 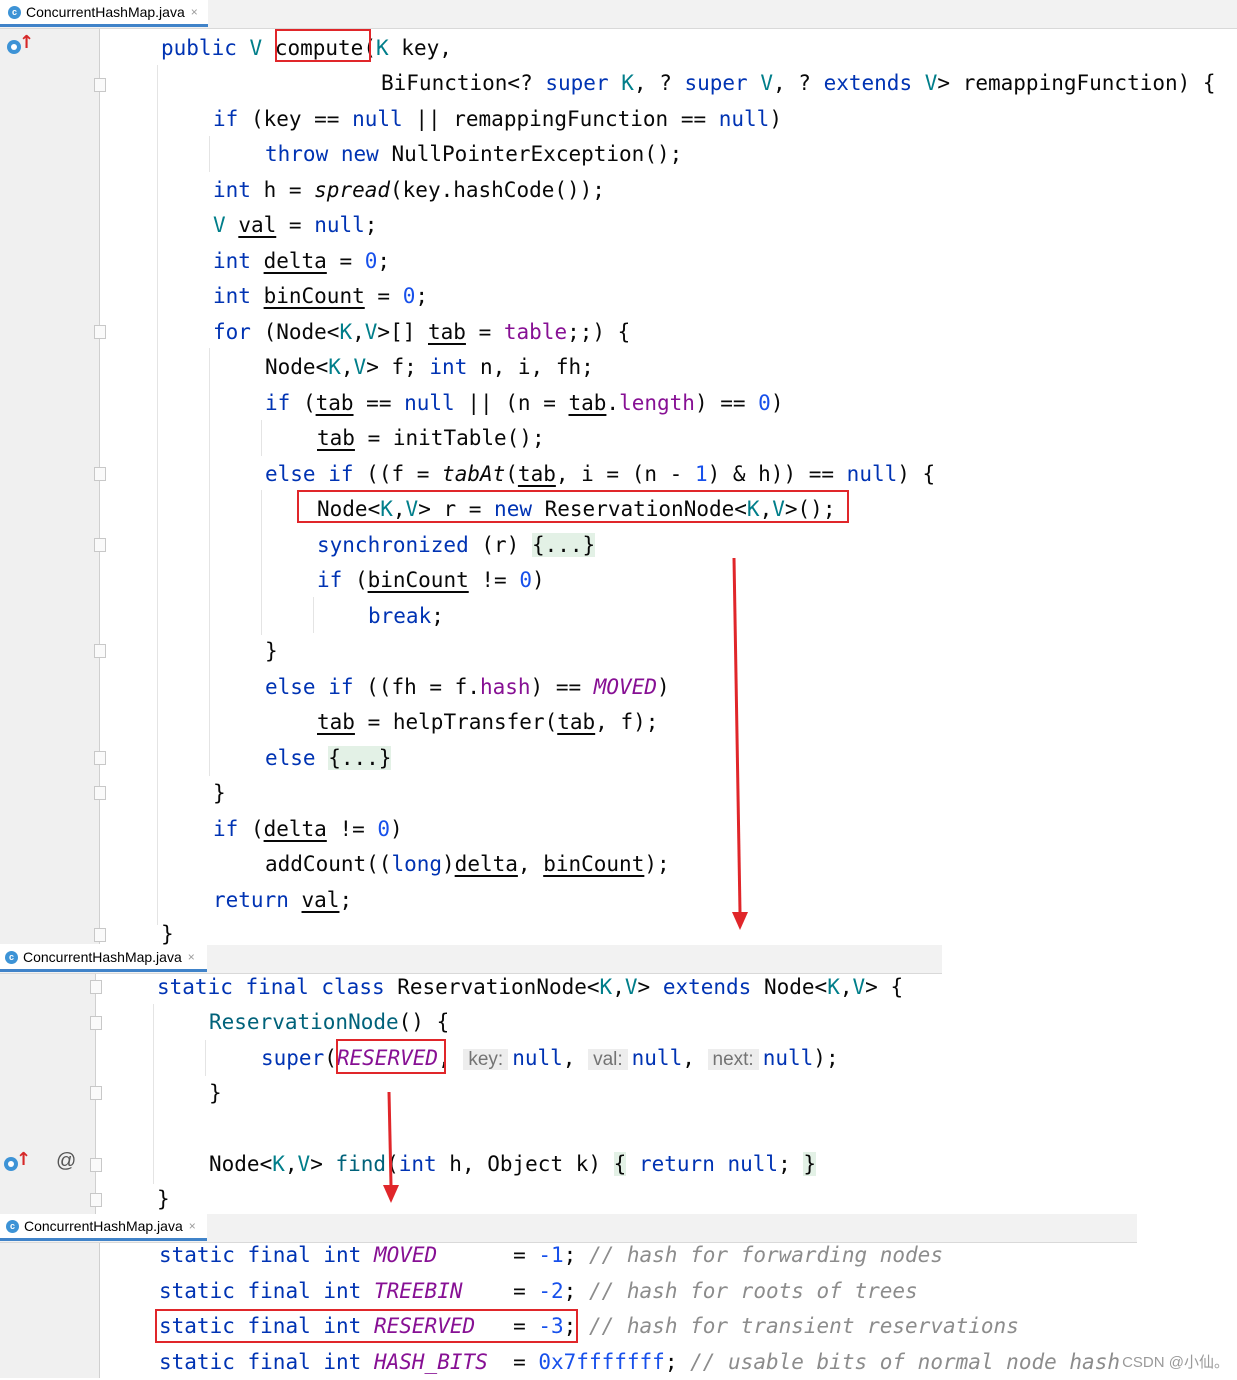 What do you see at coordinates (66, 1161) in the screenshot?
I see `annotation-at-icon: @` at bounding box center [66, 1161].